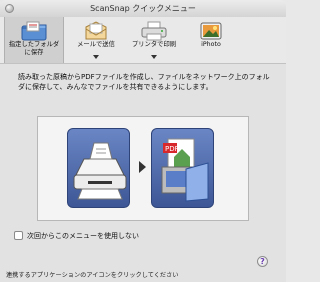 The image size is (320, 282). Describe the element at coordinates (96, 32) in the screenshot. I see `mail-icon` at that location.